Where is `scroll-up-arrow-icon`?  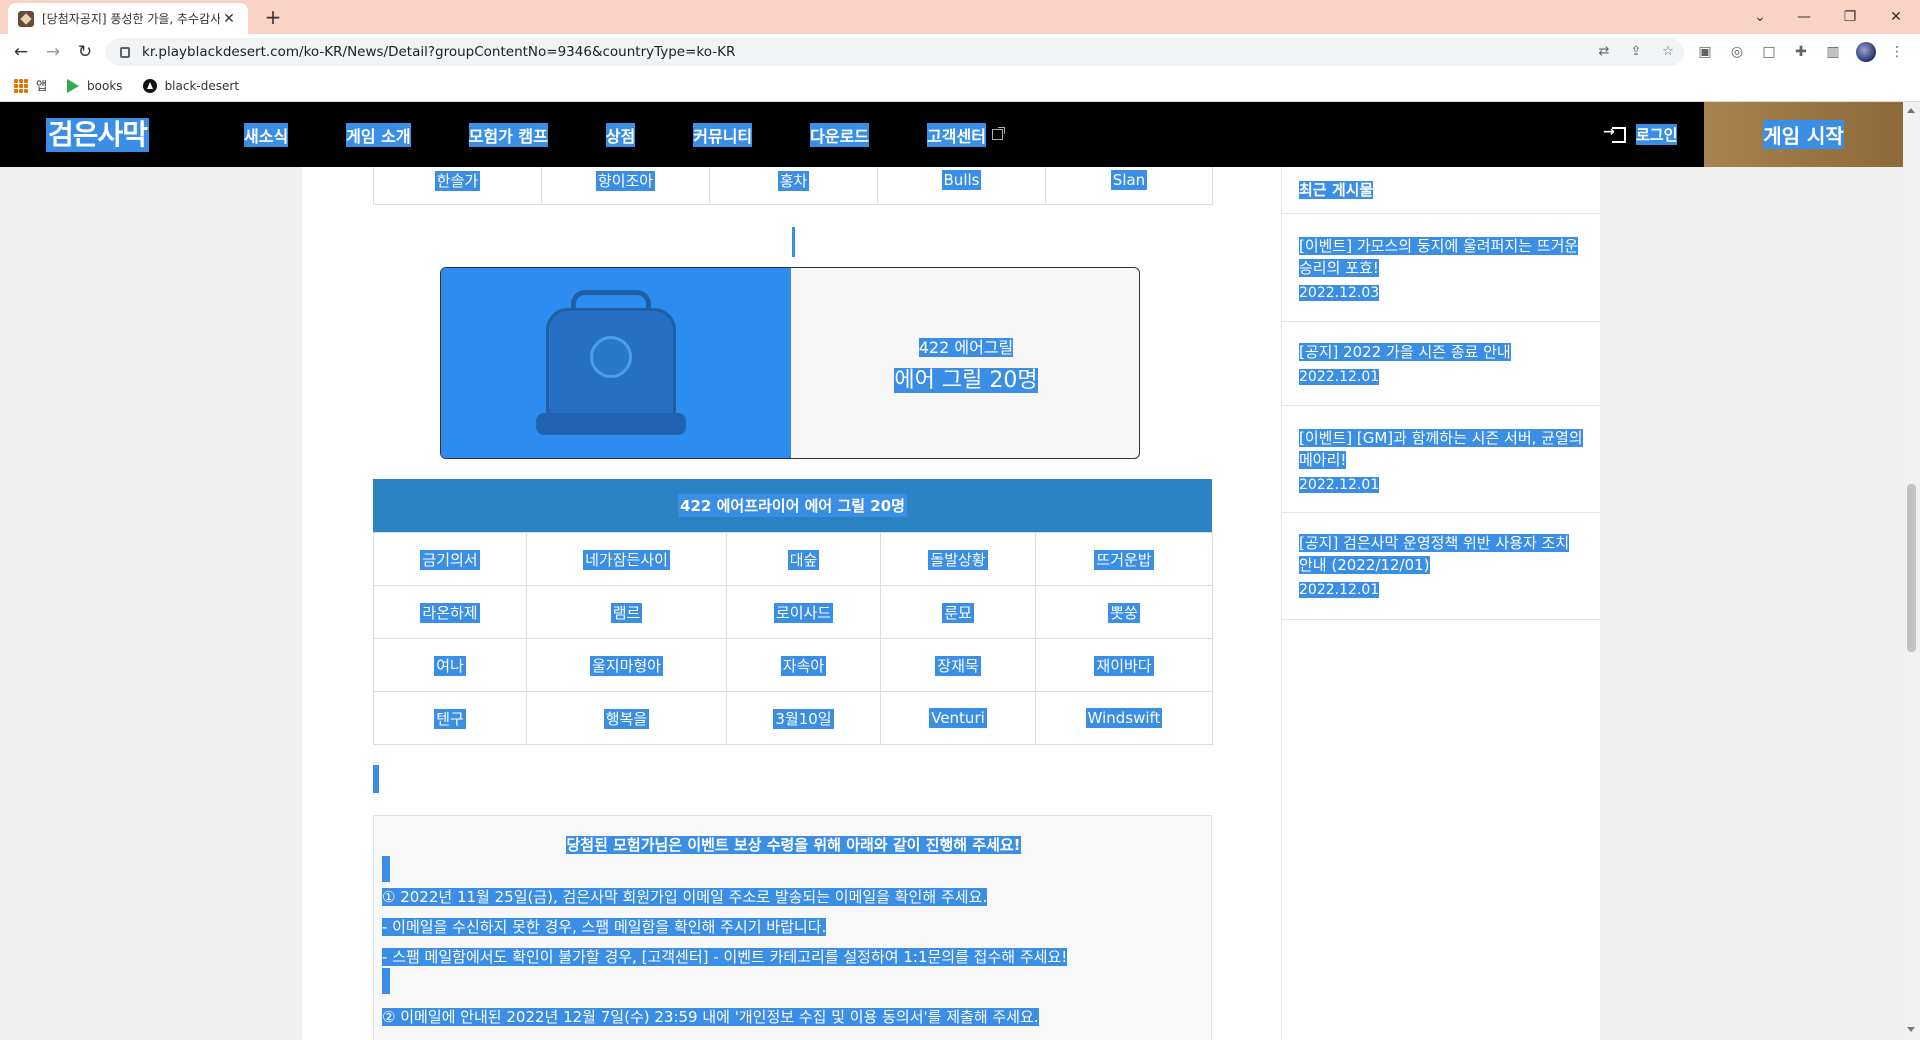 scroll-up-arrow-icon is located at coordinates (1911, 110).